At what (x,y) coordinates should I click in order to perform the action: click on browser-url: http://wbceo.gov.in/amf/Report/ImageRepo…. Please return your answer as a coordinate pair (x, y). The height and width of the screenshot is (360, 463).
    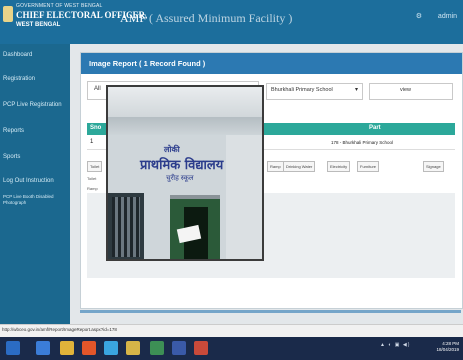
    Looking at the image, I should click on (59, 329).